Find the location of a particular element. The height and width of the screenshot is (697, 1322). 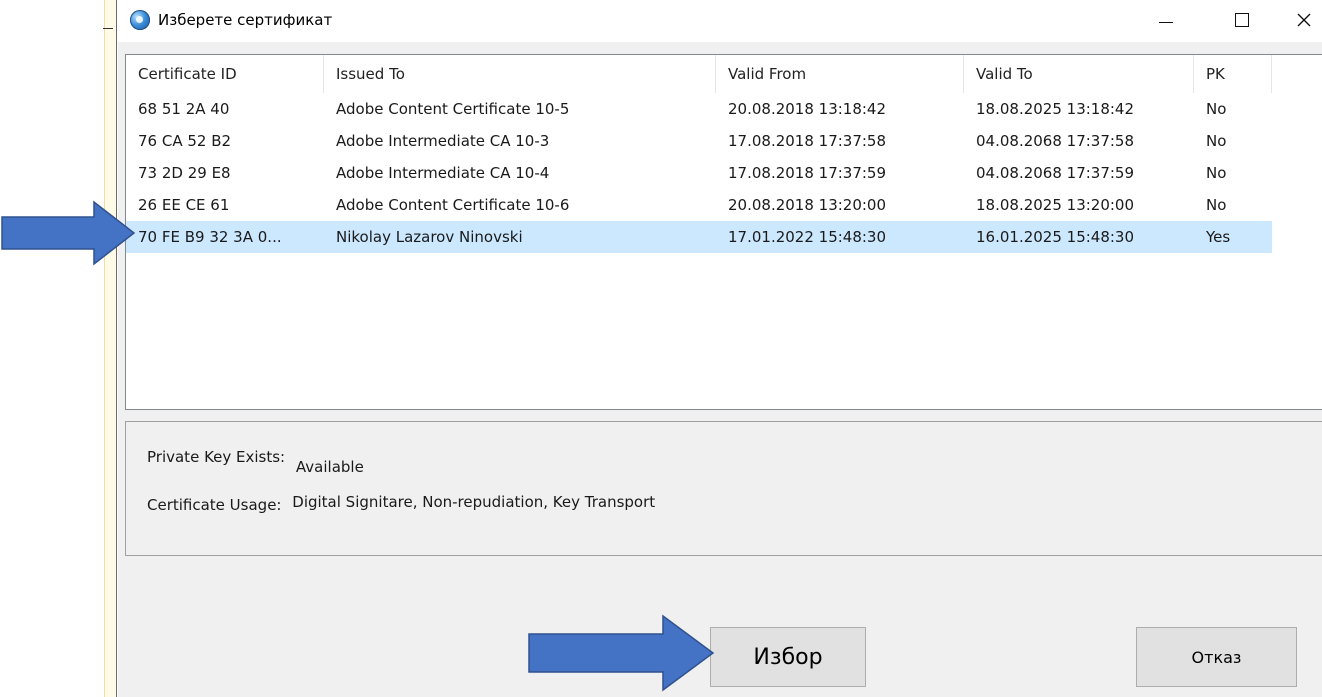

certificate-globe-icon is located at coordinates (140, 20).